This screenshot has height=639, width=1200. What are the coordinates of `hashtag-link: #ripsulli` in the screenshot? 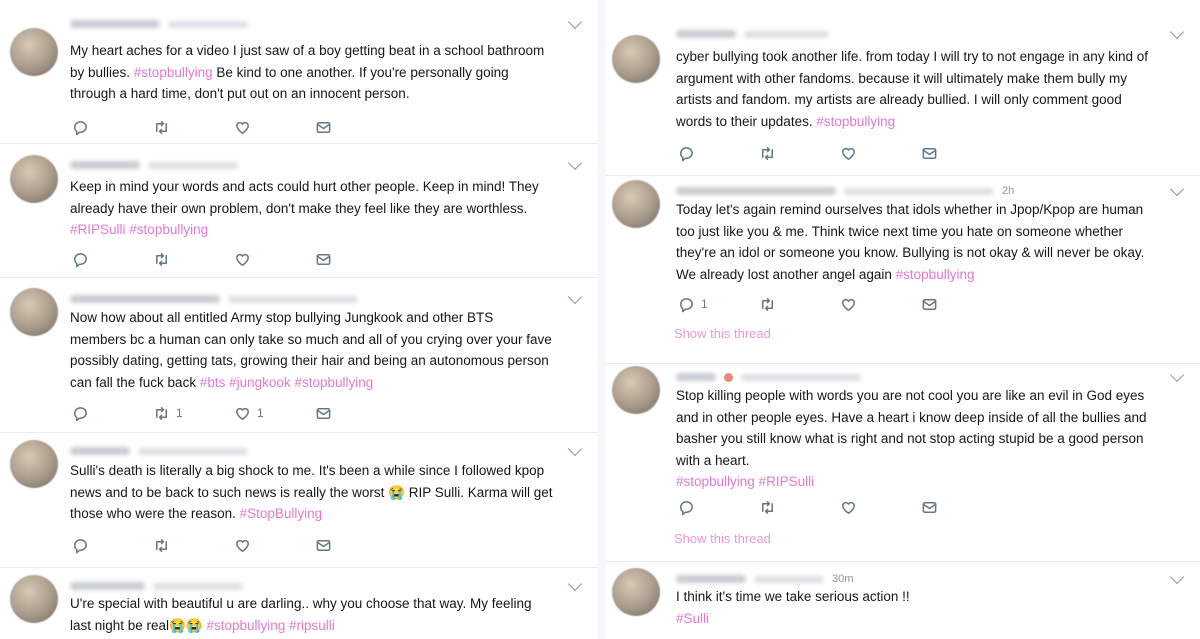 It's located at (312, 625).